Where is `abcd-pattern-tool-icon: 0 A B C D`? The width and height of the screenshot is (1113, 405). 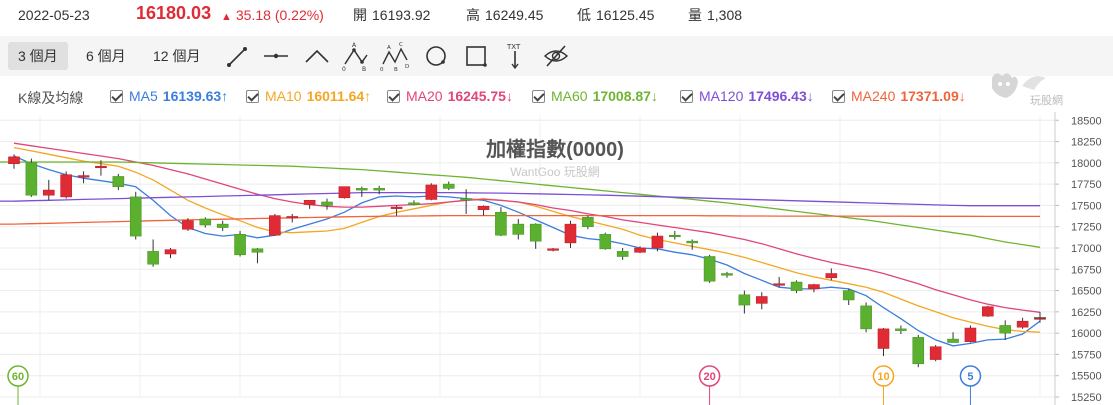
abcd-pattern-tool-icon: 0 A B C D is located at coordinates (395, 56).